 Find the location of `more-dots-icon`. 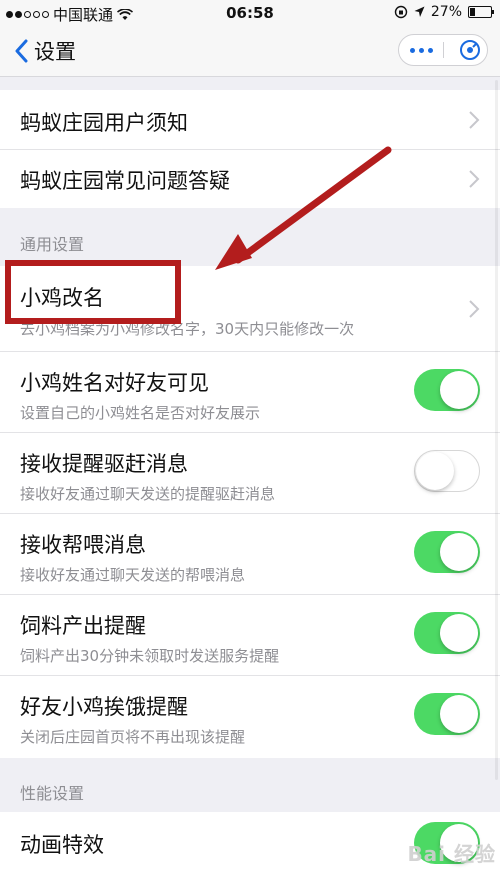

more-dots-icon is located at coordinates (412, 50).